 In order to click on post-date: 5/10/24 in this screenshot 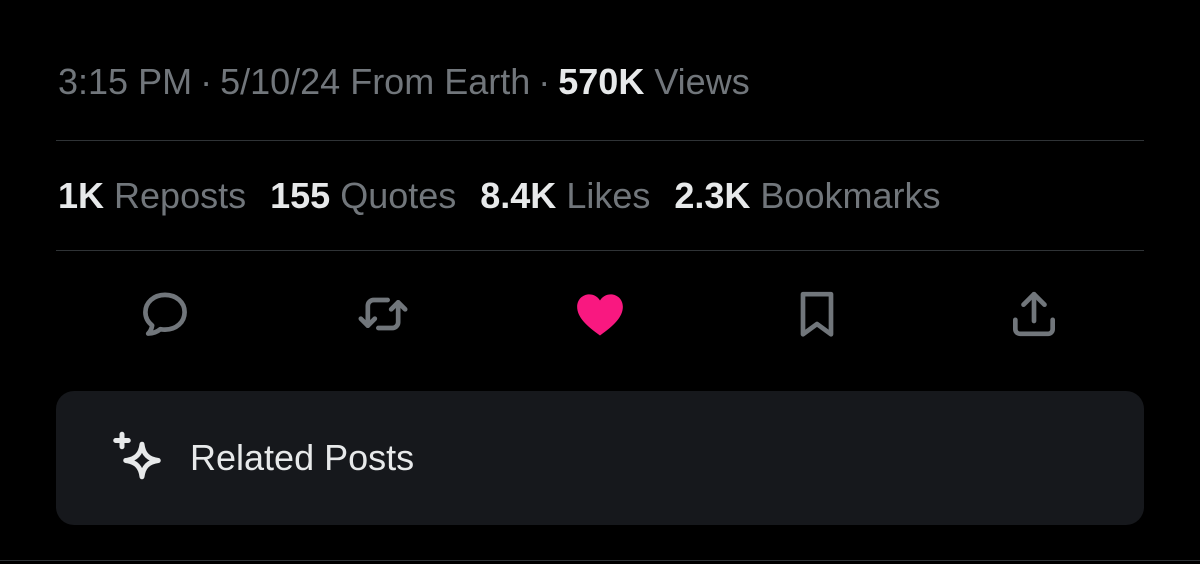, I will do `click(280, 81)`.